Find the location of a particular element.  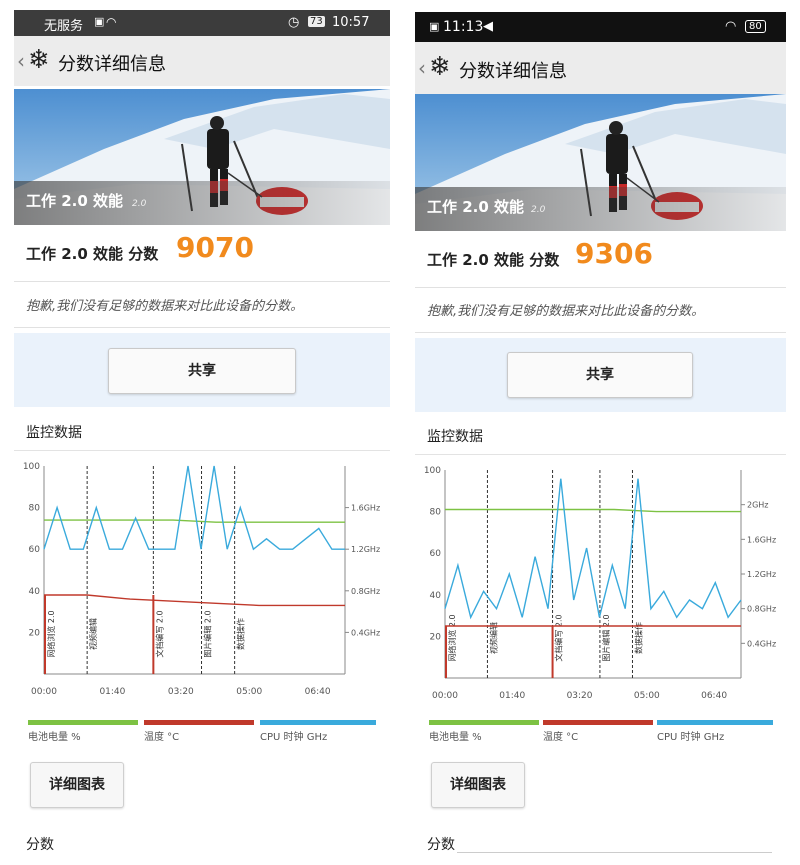

score-value: 9306 is located at coordinates (614, 253).